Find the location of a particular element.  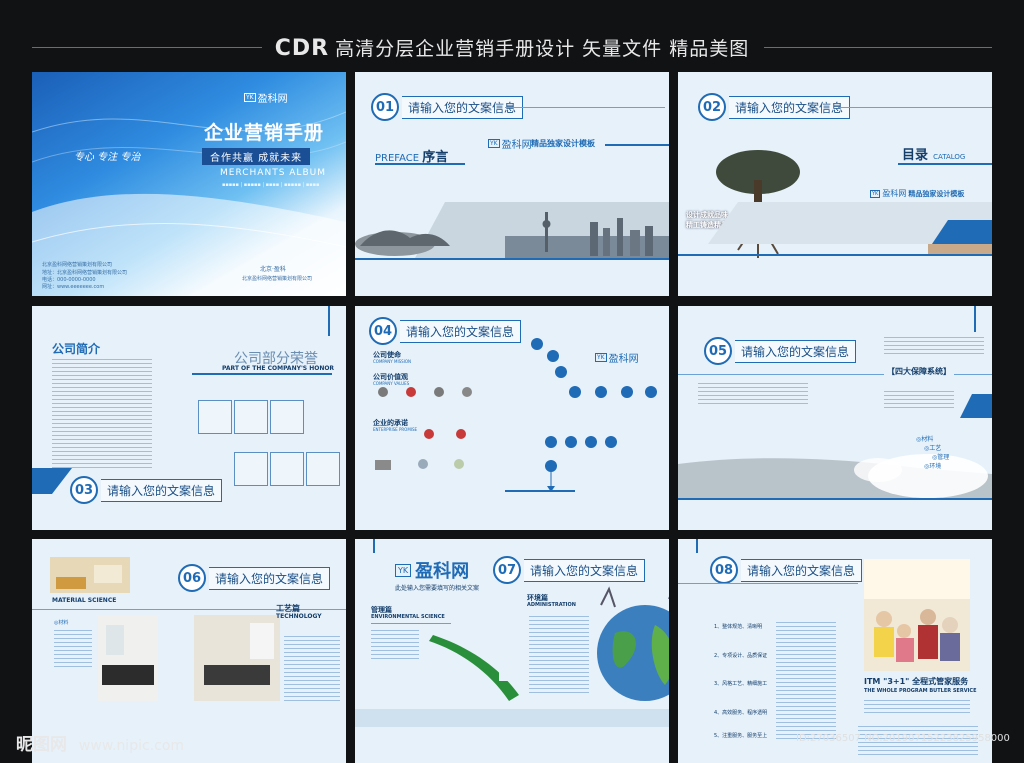

p8-logo-text: 盈科网 is located at coordinates (442, 571).